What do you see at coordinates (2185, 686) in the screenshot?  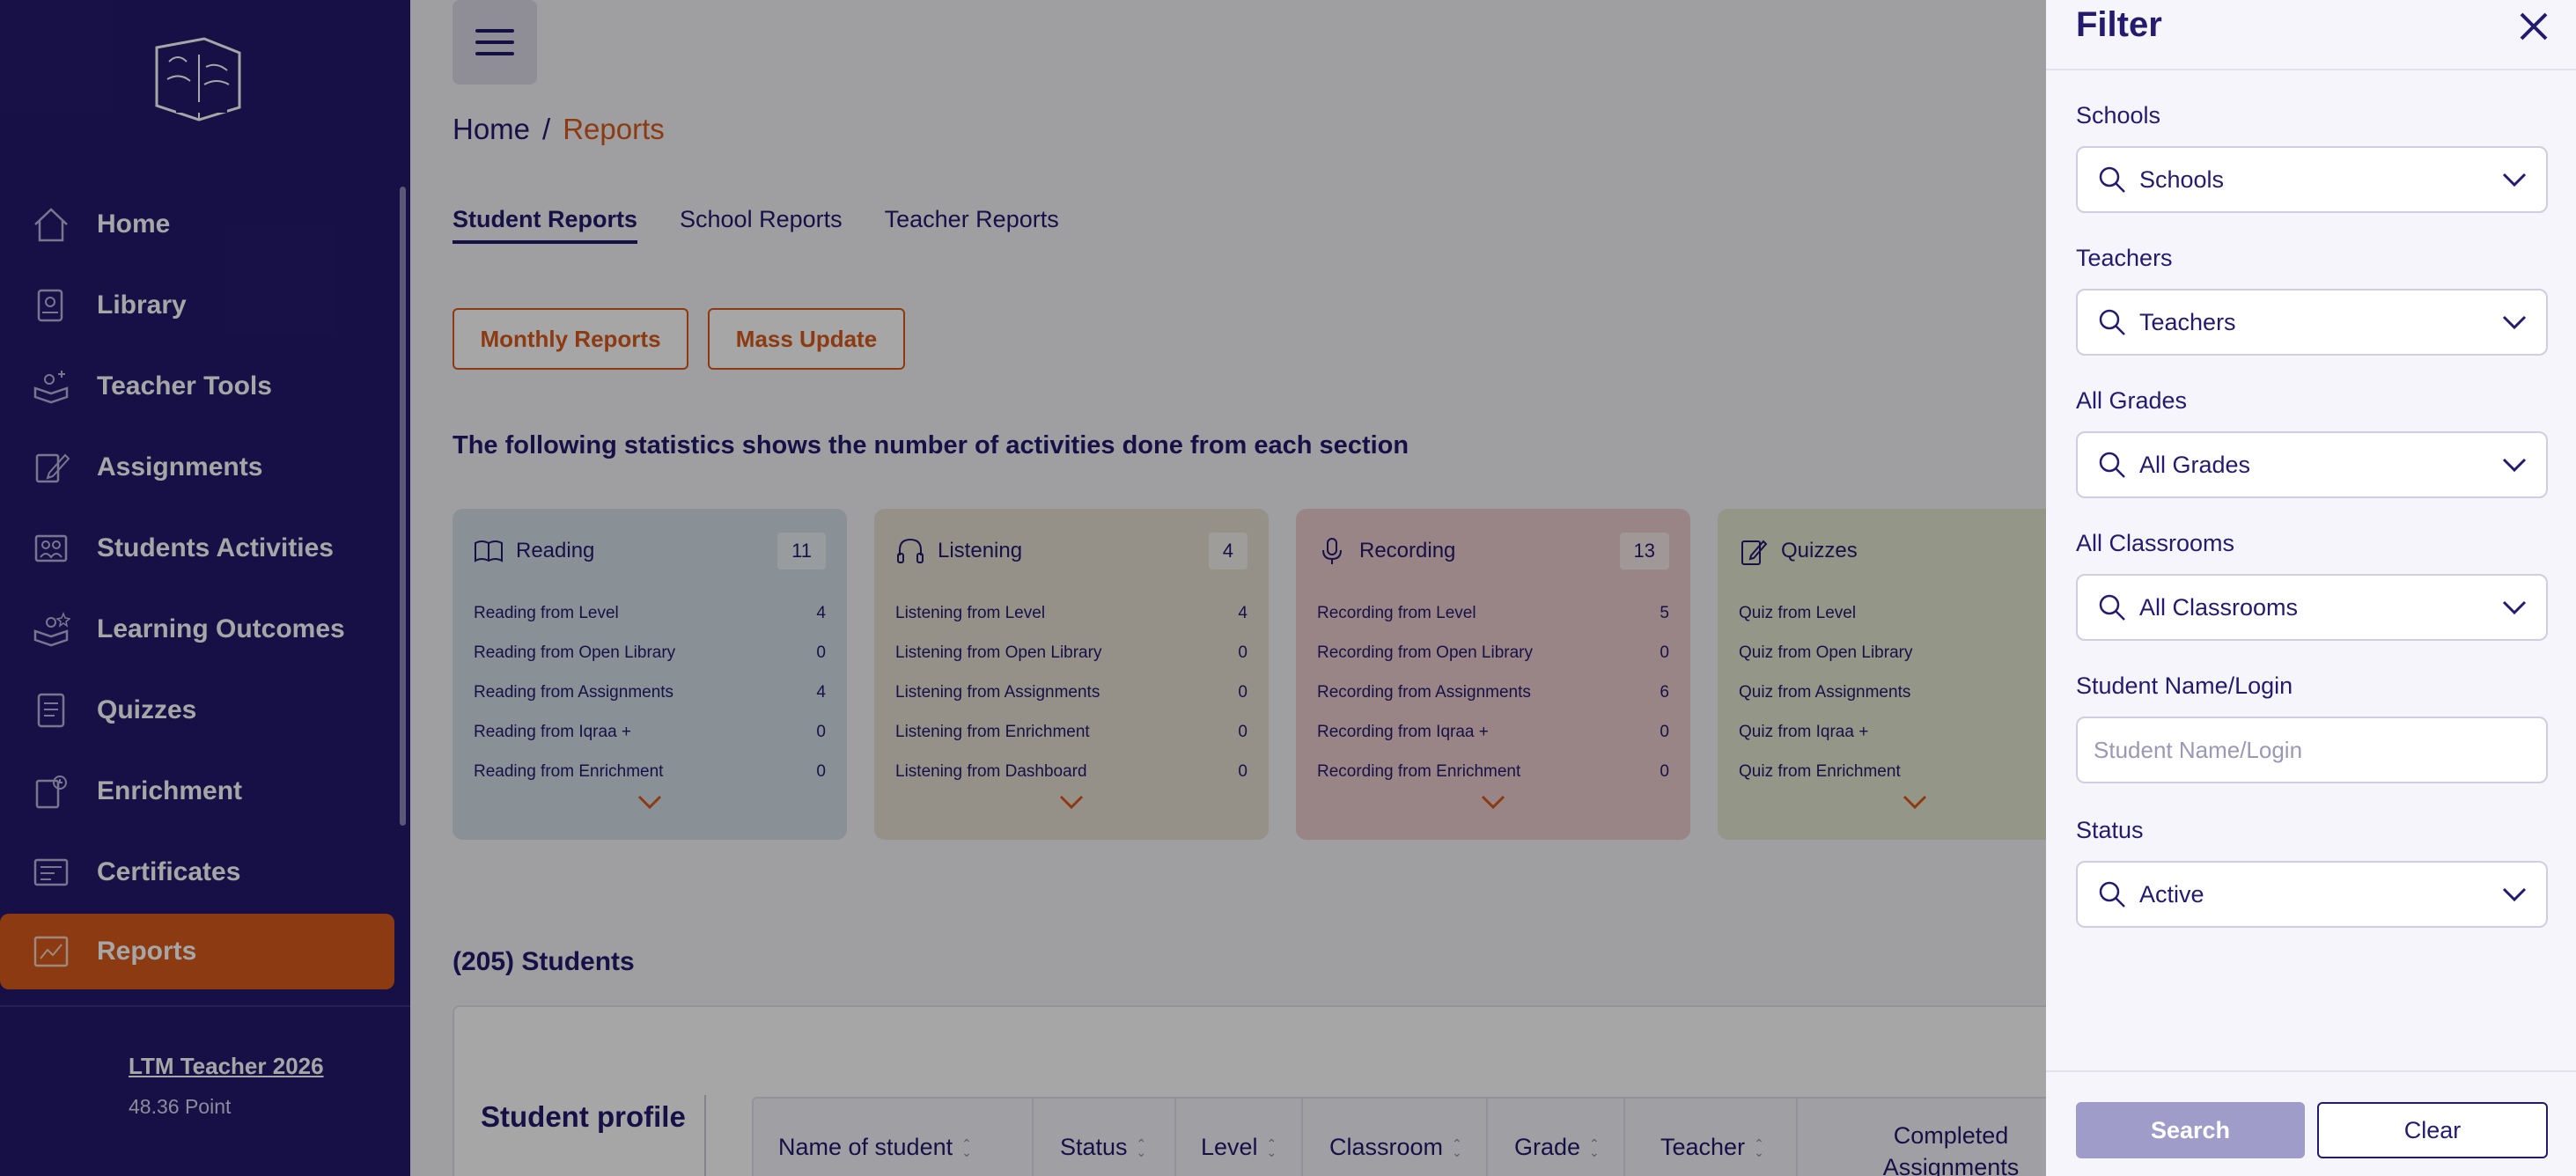 I see `student-name-label: Student Name/Login` at bounding box center [2185, 686].